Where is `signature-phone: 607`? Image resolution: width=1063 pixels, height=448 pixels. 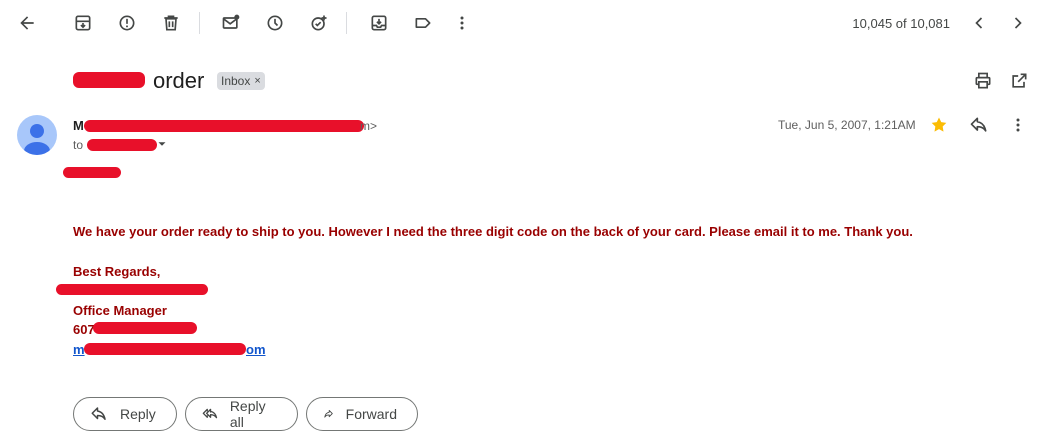
signature-phone: 607 is located at coordinates (84, 329).